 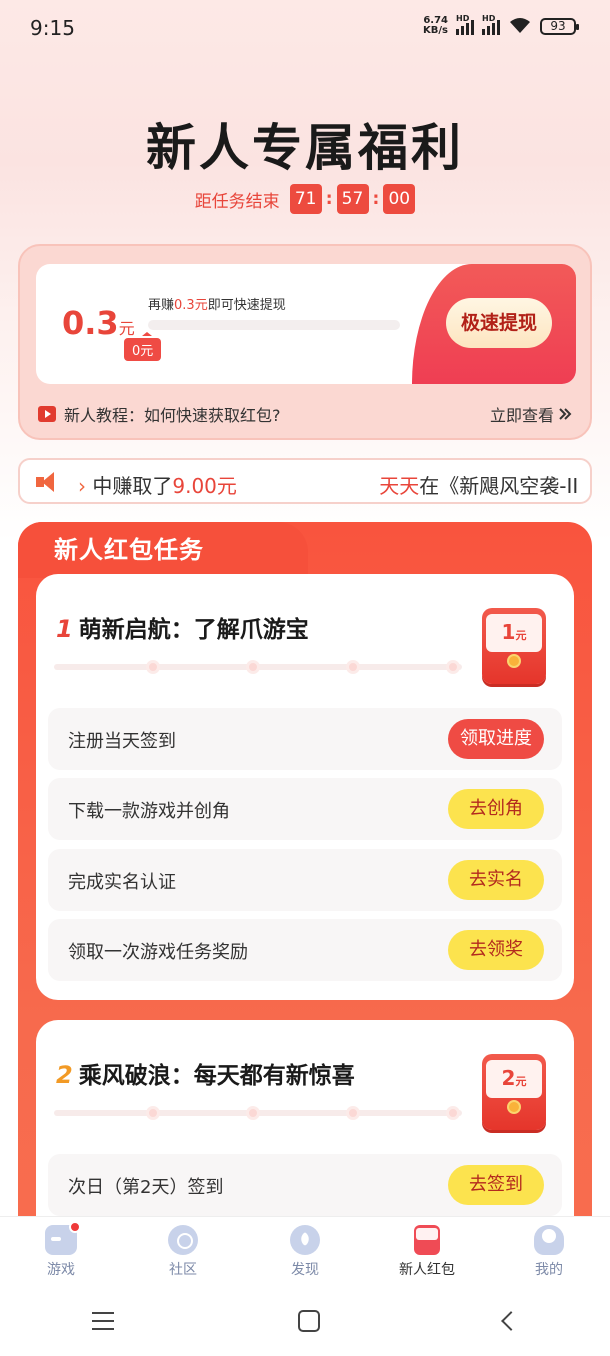 I want to click on recent-apps-icon, so click(x=103, y=1321).